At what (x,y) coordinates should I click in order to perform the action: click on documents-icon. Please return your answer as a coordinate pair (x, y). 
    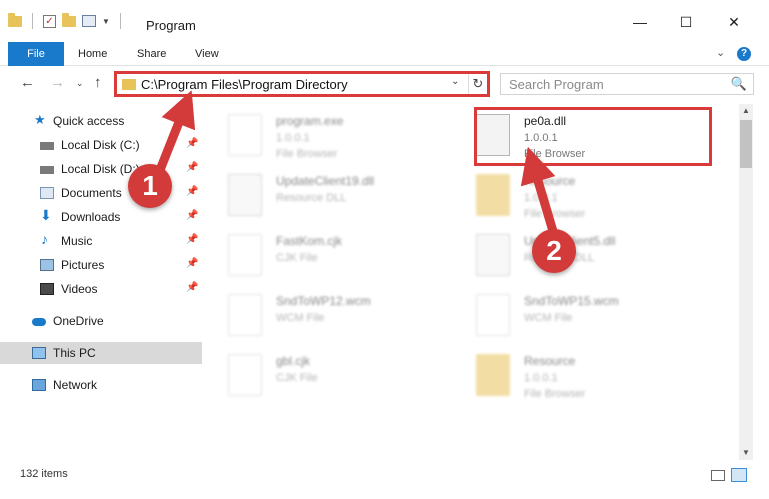
    Looking at the image, I should click on (47, 193).